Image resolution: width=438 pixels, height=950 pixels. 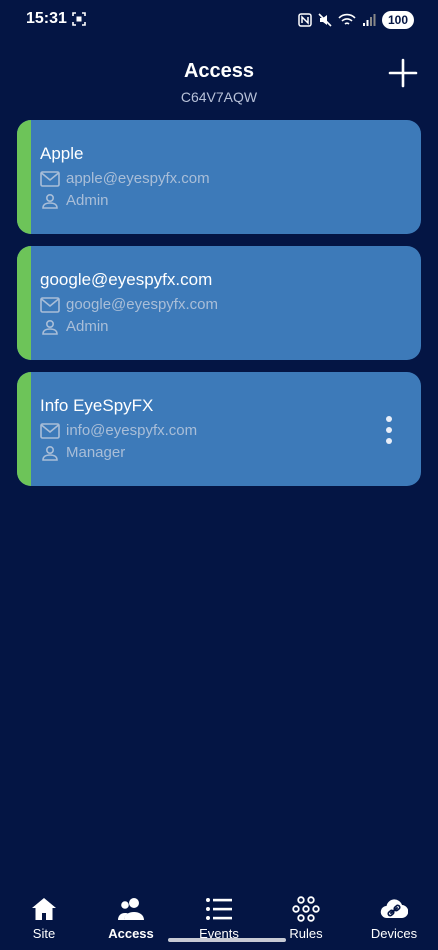 What do you see at coordinates (397, 20) in the screenshot?
I see `battery-indicator: 100` at bounding box center [397, 20].